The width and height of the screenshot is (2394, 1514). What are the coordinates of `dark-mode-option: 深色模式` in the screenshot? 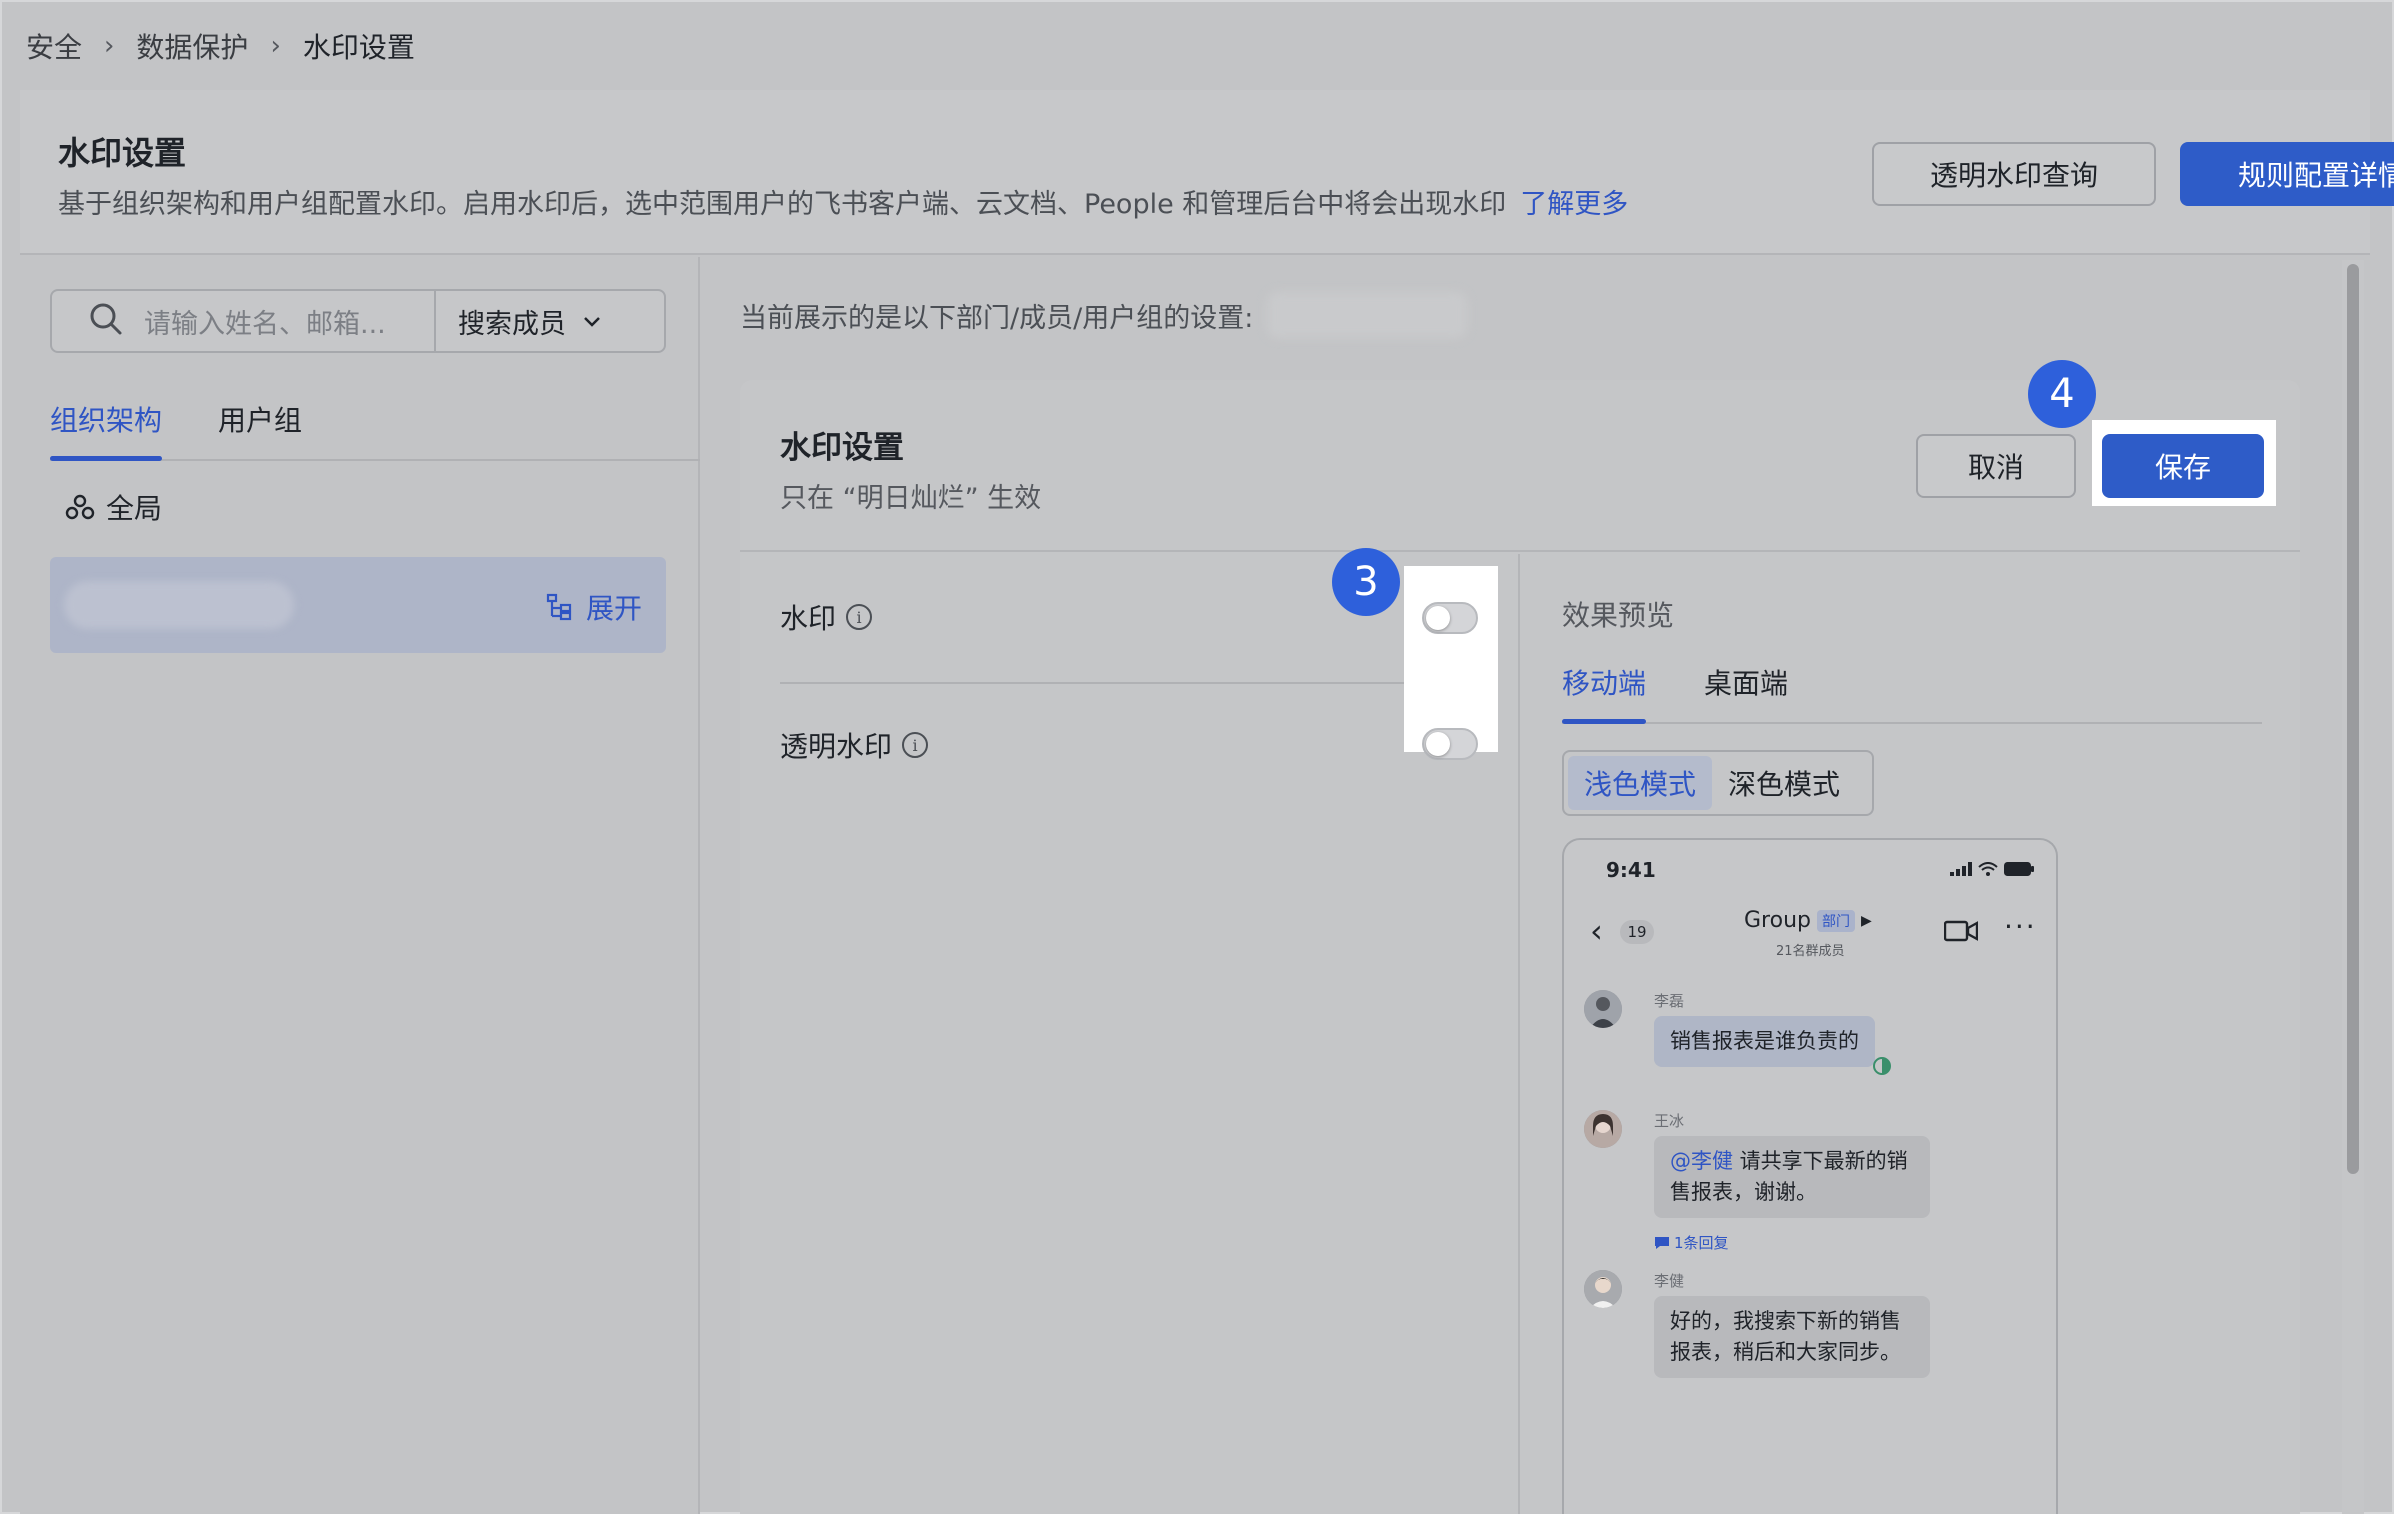 It's located at (1784, 783).